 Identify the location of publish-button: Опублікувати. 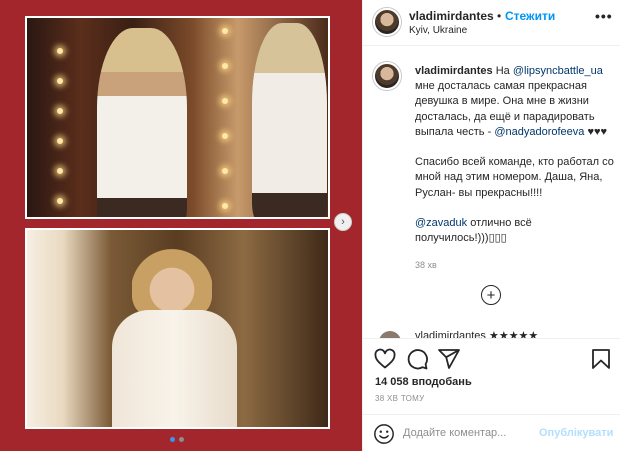
(576, 433).